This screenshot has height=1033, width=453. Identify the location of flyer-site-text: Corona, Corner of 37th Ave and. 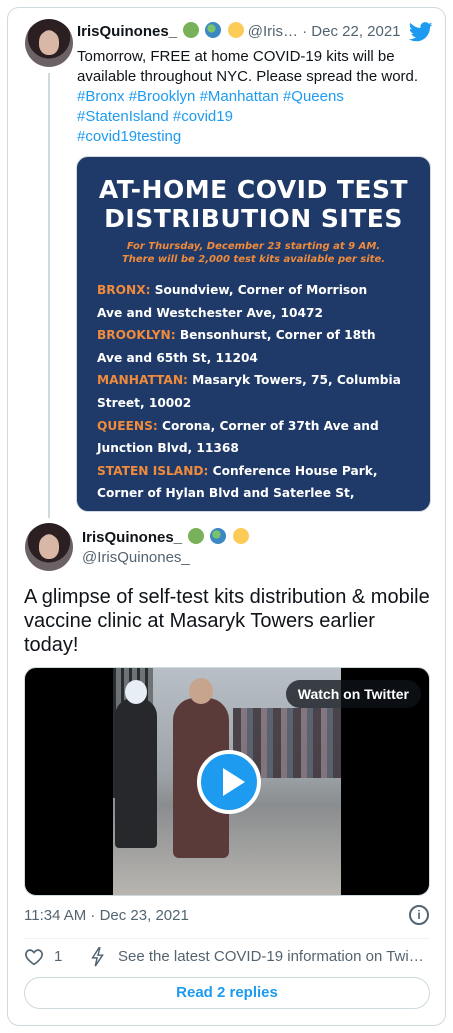
(268, 425).